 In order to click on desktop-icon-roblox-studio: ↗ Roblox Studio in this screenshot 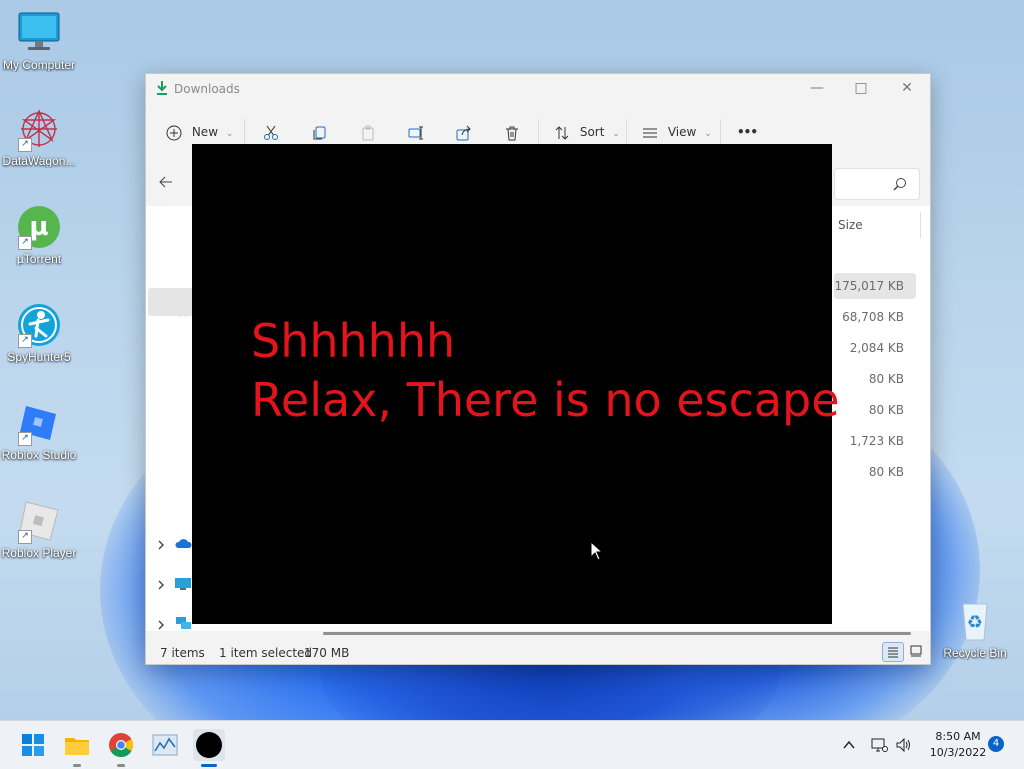, I will do `click(40, 431)`.